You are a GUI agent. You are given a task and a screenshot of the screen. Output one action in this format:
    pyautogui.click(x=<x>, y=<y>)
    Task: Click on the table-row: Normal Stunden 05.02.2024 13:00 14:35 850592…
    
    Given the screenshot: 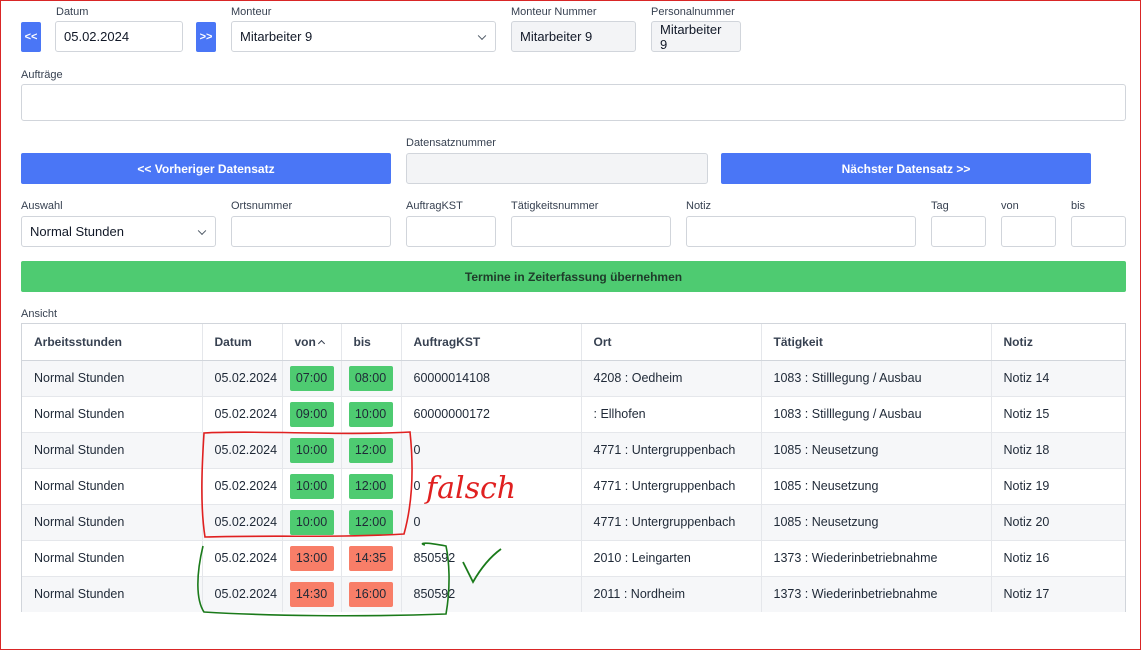 What is the action you would take?
    pyautogui.click(x=573, y=557)
    